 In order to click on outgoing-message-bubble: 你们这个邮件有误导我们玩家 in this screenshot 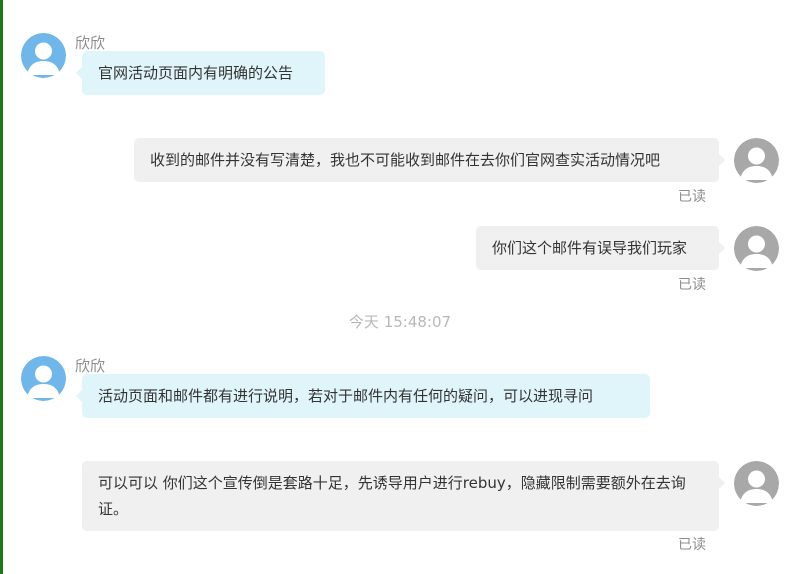, I will do `click(600, 248)`.